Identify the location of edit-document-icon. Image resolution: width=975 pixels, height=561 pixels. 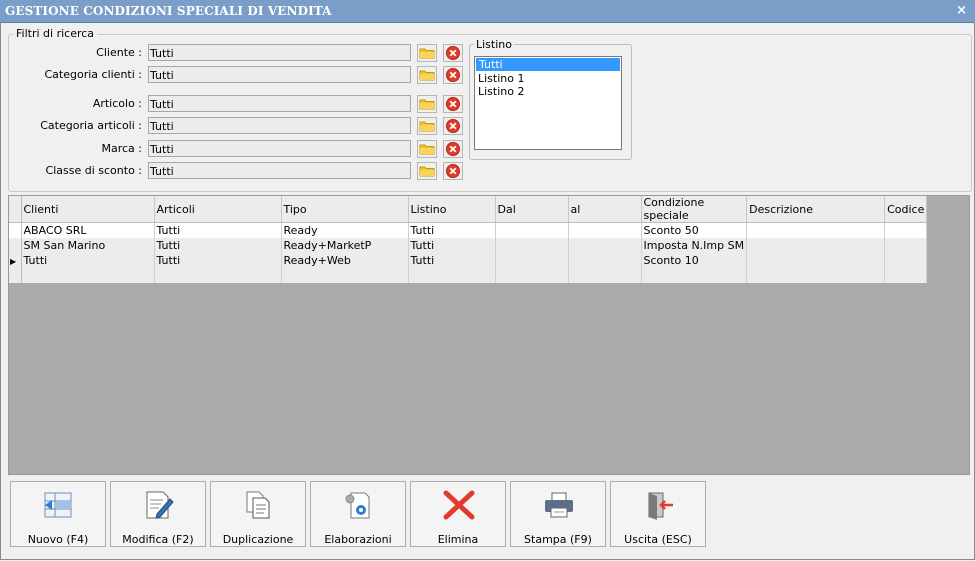
(160, 505).